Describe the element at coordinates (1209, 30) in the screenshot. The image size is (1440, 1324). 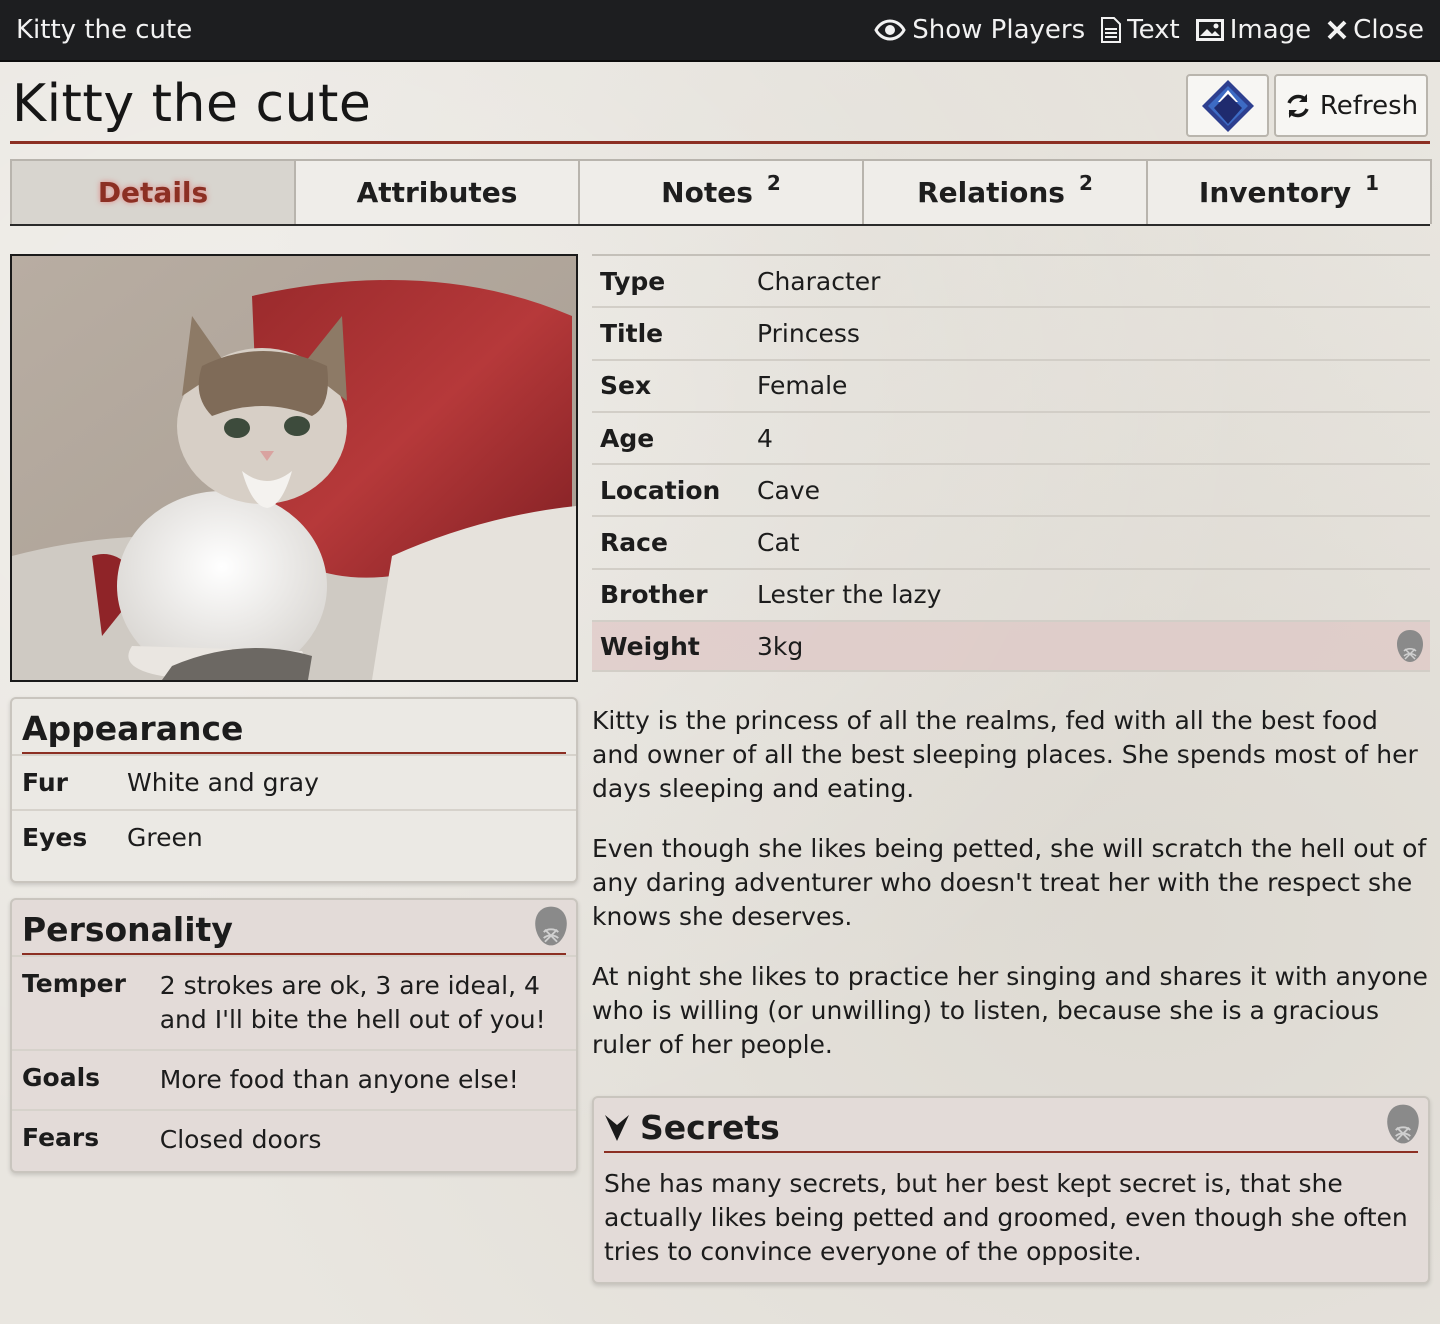
I see `picture-icon` at that location.